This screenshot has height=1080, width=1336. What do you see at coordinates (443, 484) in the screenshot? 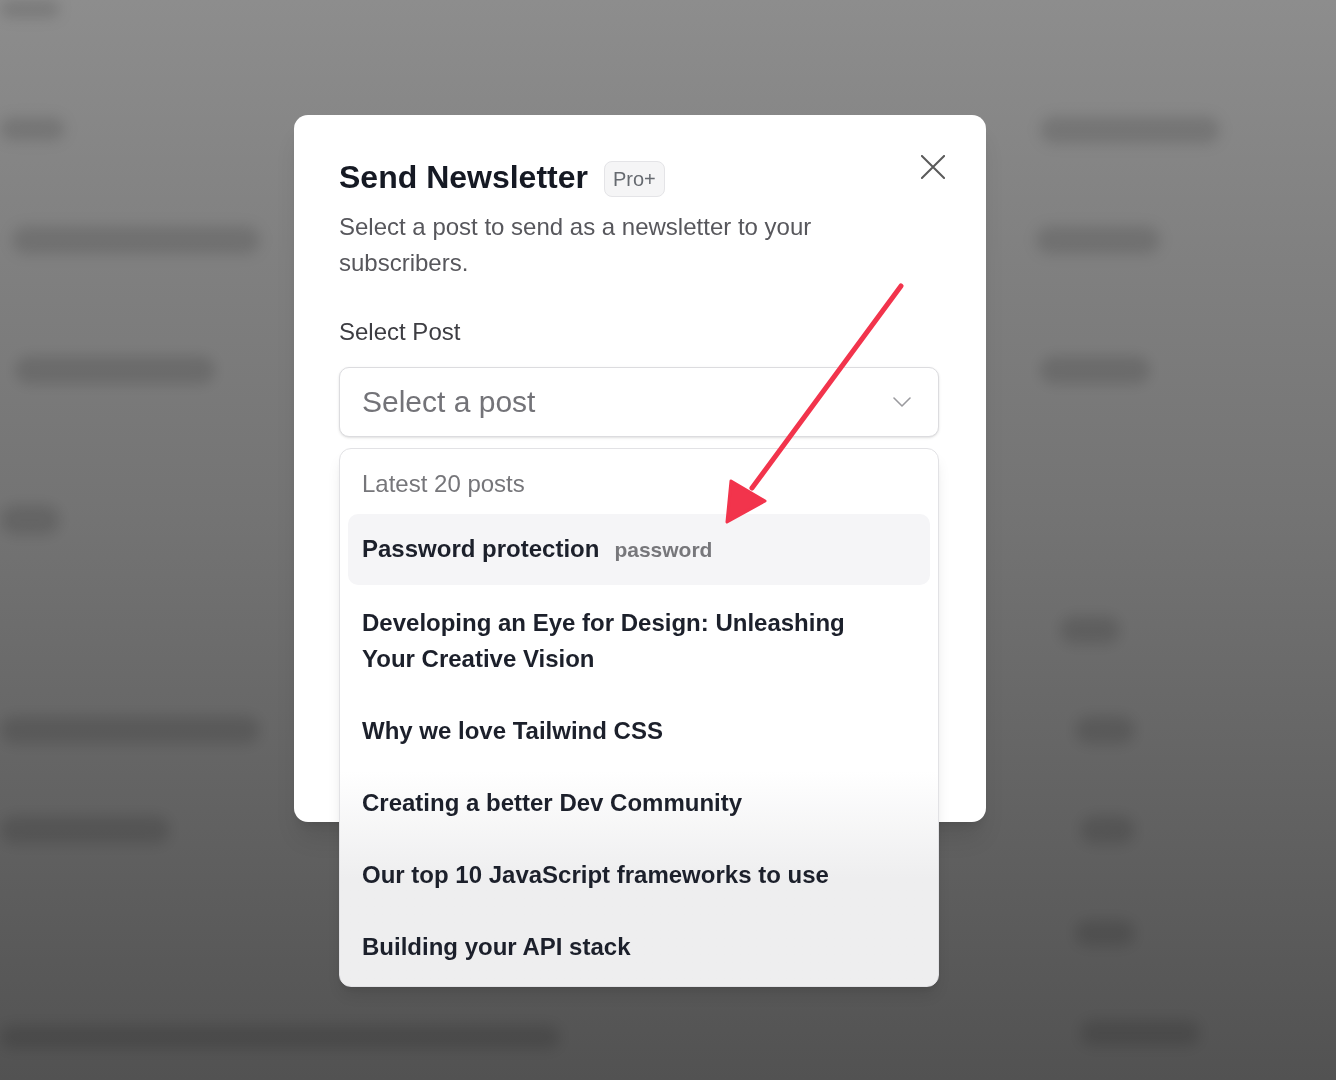
I see `dropdown-group-label: Latest 20 posts` at bounding box center [443, 484].